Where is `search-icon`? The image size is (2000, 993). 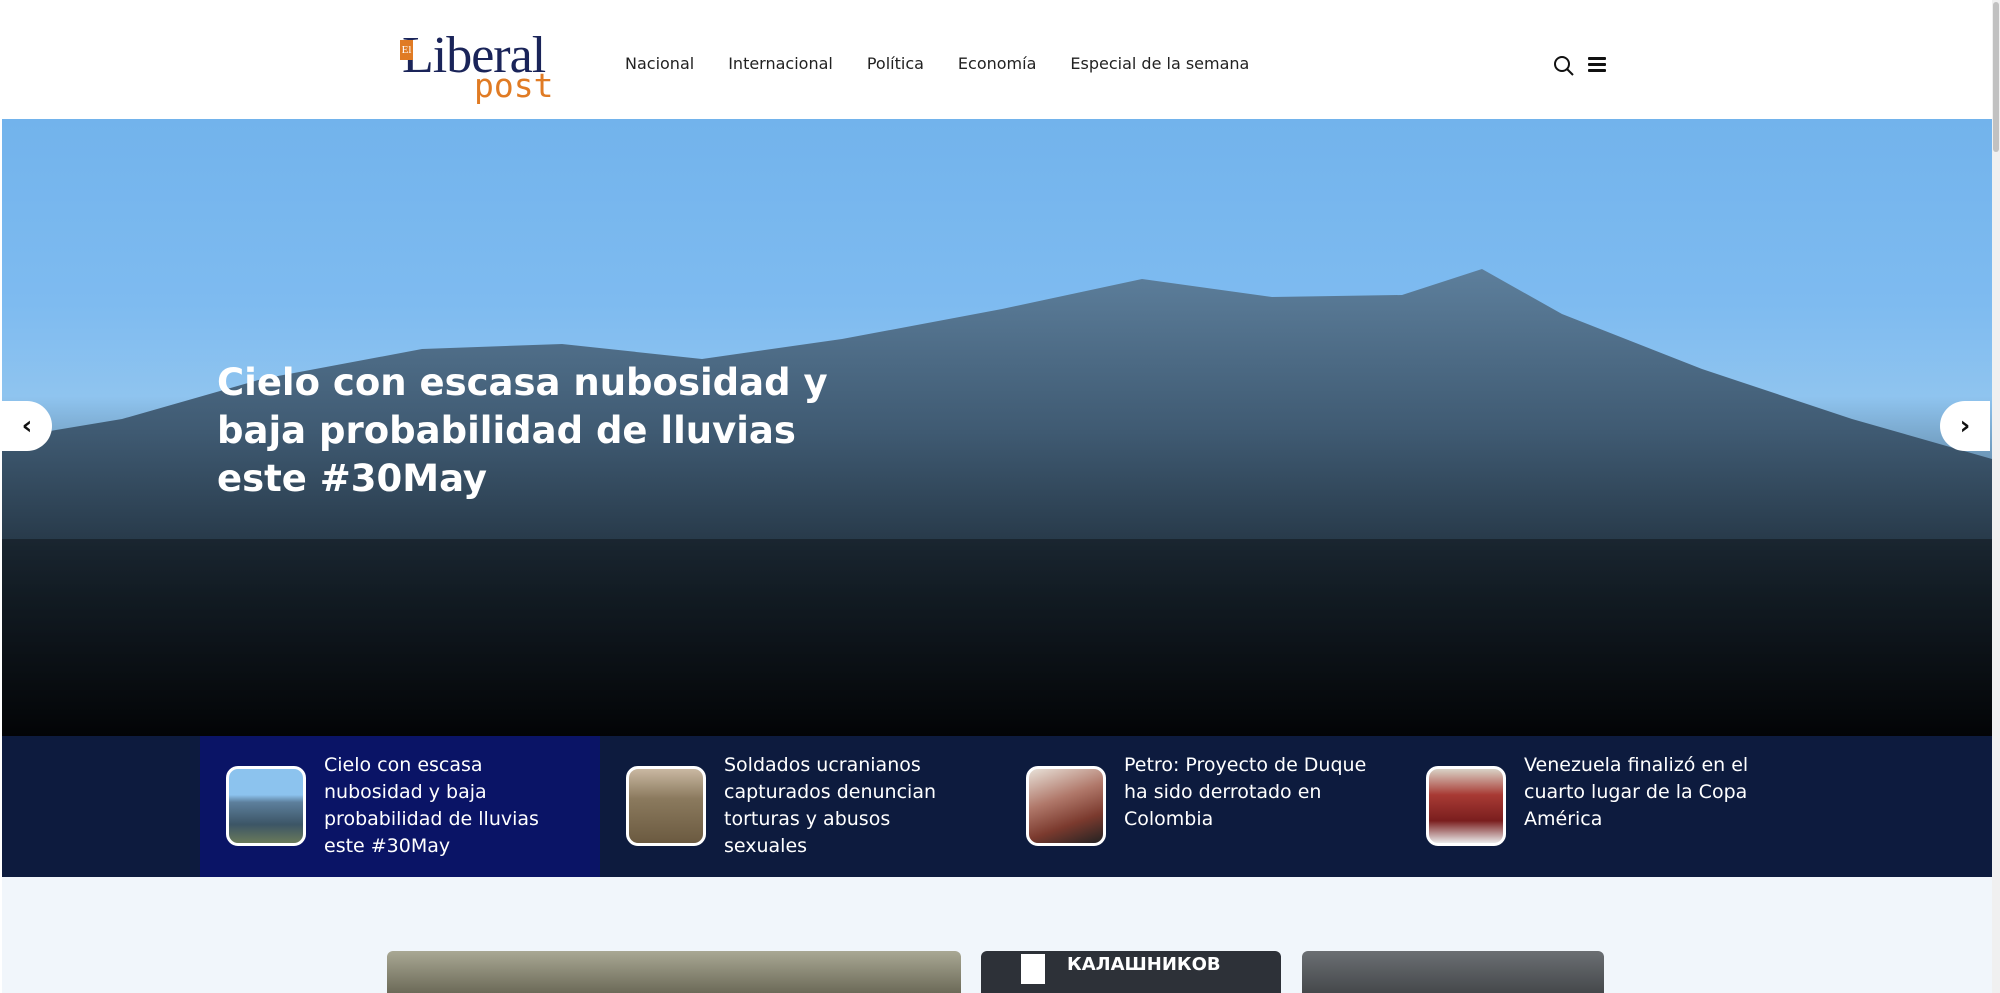 search-icon is located at coordinates (1564, 66).